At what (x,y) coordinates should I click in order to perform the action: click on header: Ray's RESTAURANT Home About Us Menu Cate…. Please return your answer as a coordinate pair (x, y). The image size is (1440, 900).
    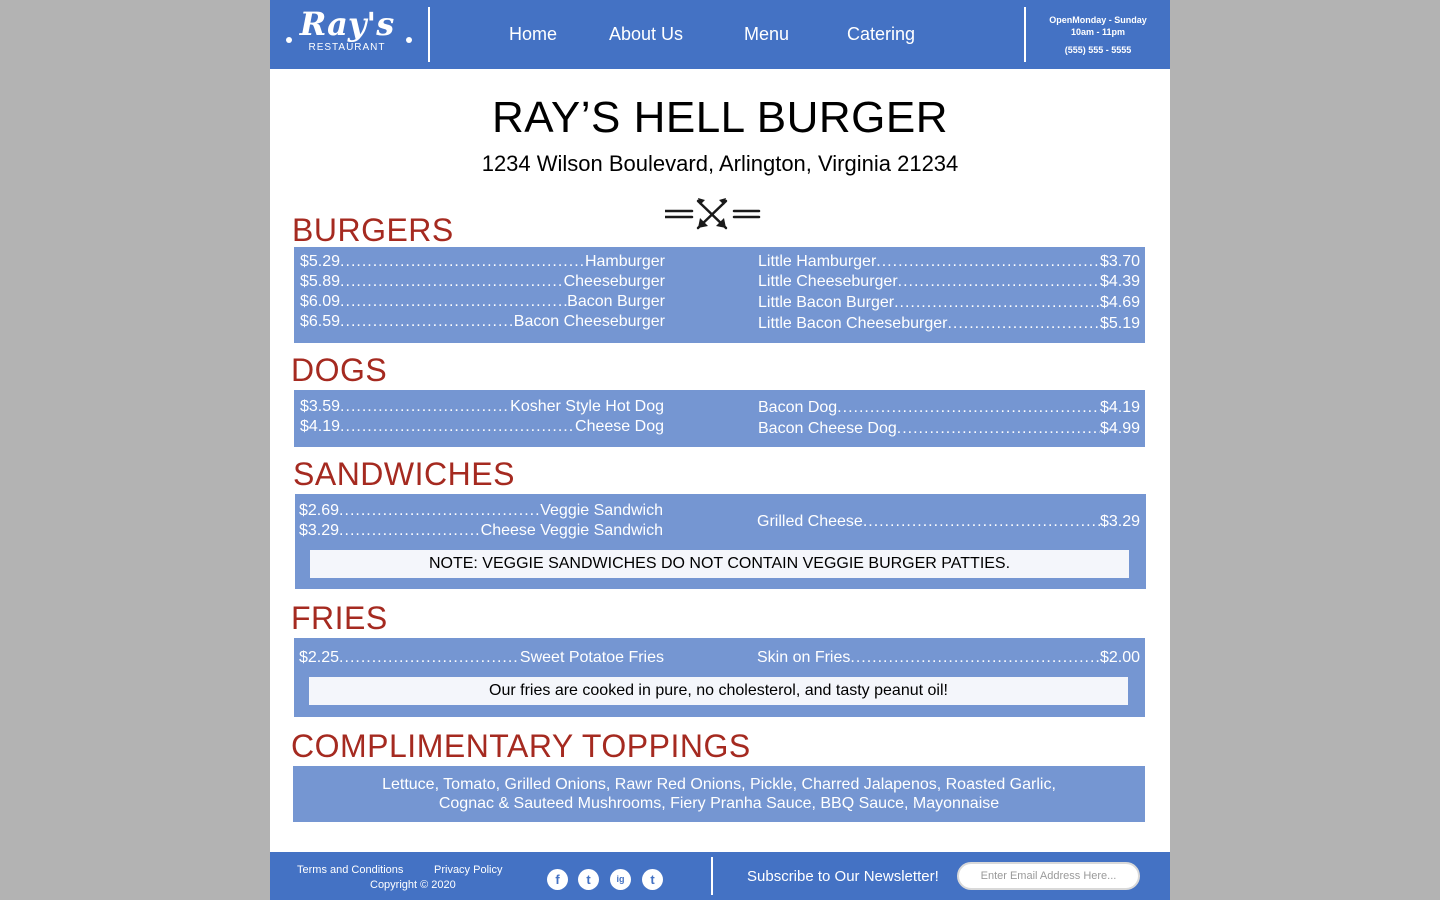
    Looking at the image, I should click on (720, 34).